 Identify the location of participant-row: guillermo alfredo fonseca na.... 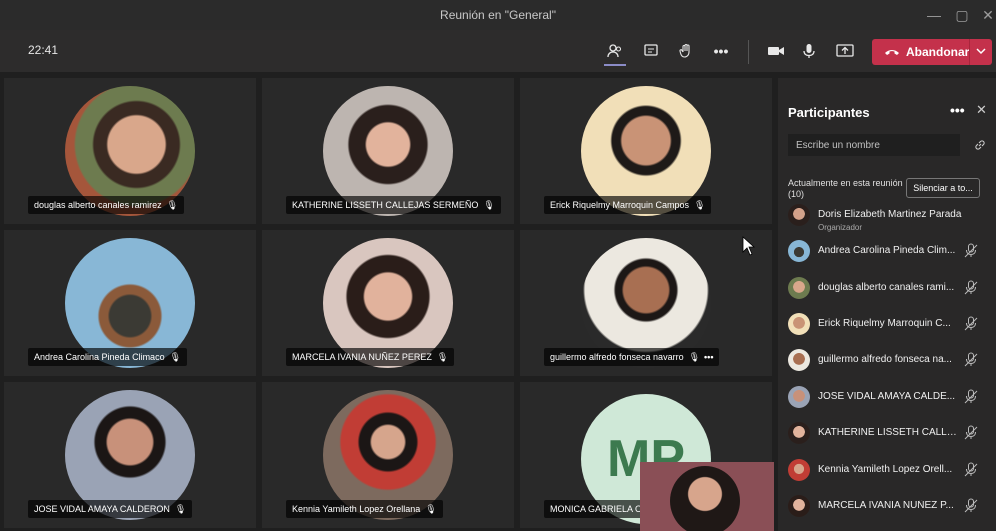
(888, 361).